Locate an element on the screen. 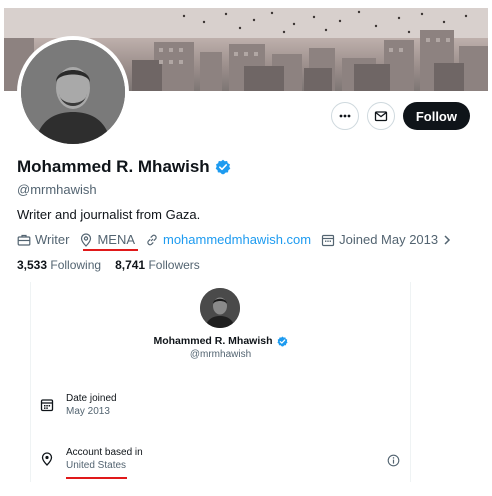 This screenshot has width=492, height=496. link-icon is located at coordinates (152, 239).